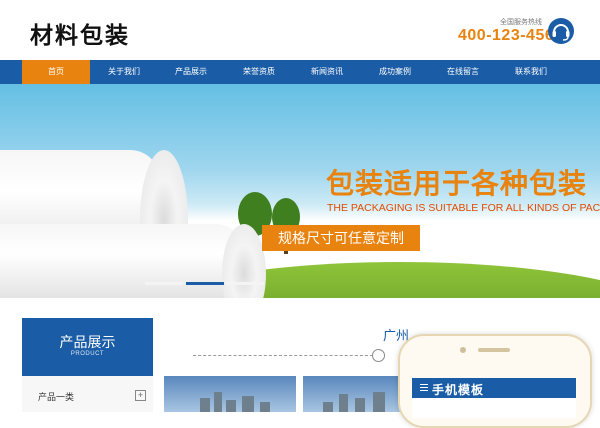  I want to click on sidebar-item-category-1: 产品一类 +, so click(87, 394).